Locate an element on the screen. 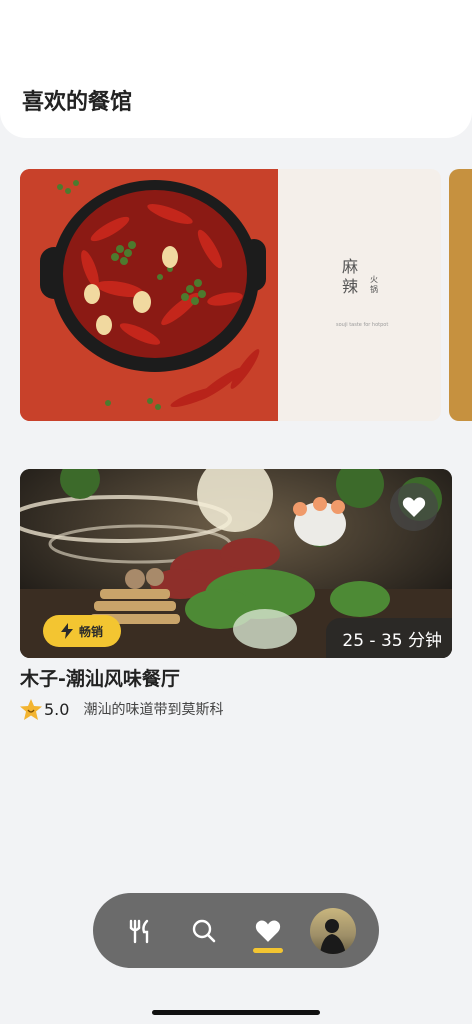 The width and height of the screenshot is (472, 1024). rating-value: 5.0 is located at coordinates (57, 709).